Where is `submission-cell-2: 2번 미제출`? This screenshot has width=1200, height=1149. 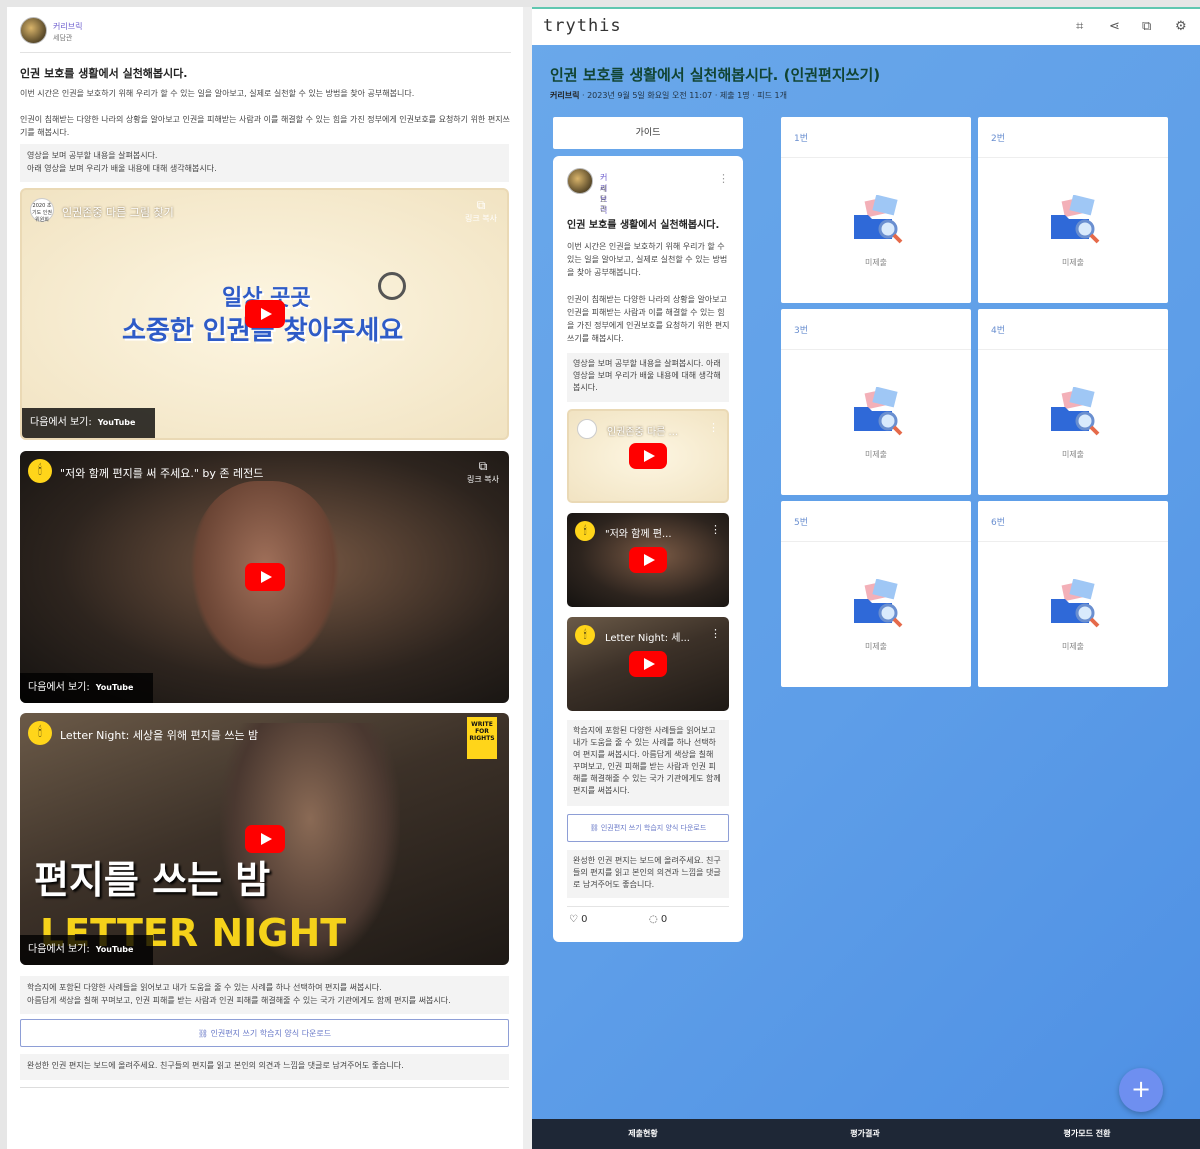 submission-cell-2: 2번 미제출 is located at coordinates (1073, 210).